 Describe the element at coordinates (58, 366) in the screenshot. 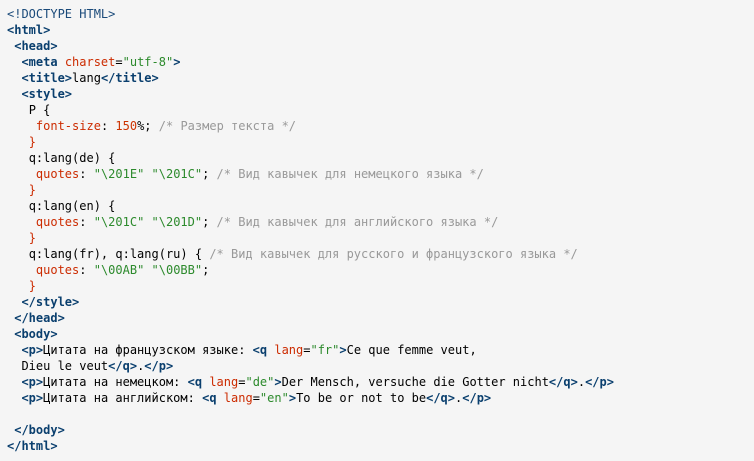

I see `code-token-text: Dieu le veut` at that location.